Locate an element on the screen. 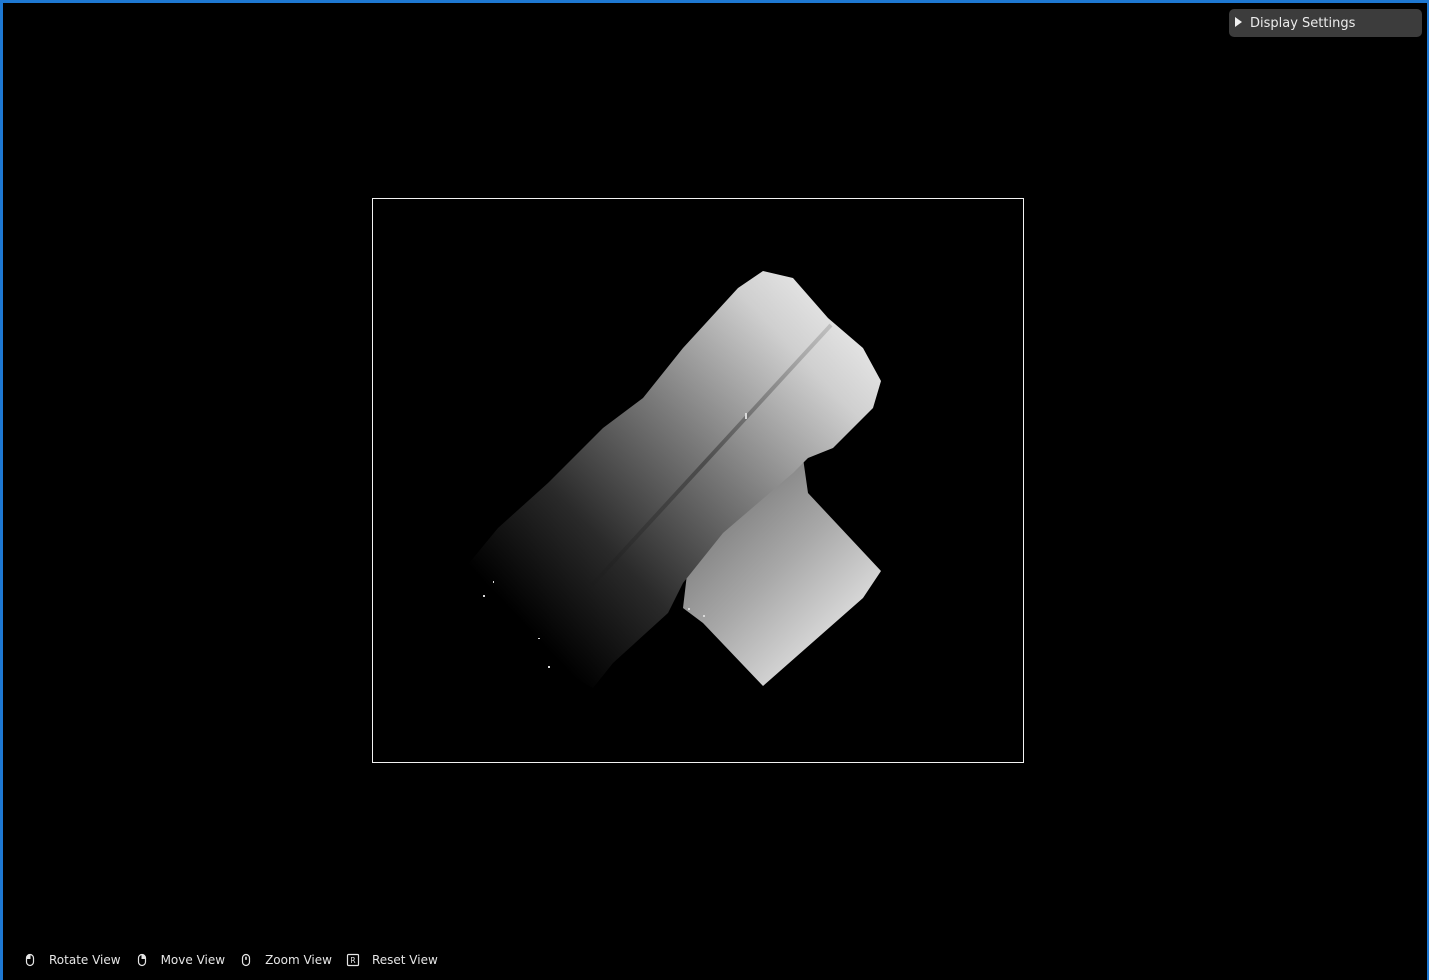  display-settings-label: Display Settings is located at coordinates (1303, 23).